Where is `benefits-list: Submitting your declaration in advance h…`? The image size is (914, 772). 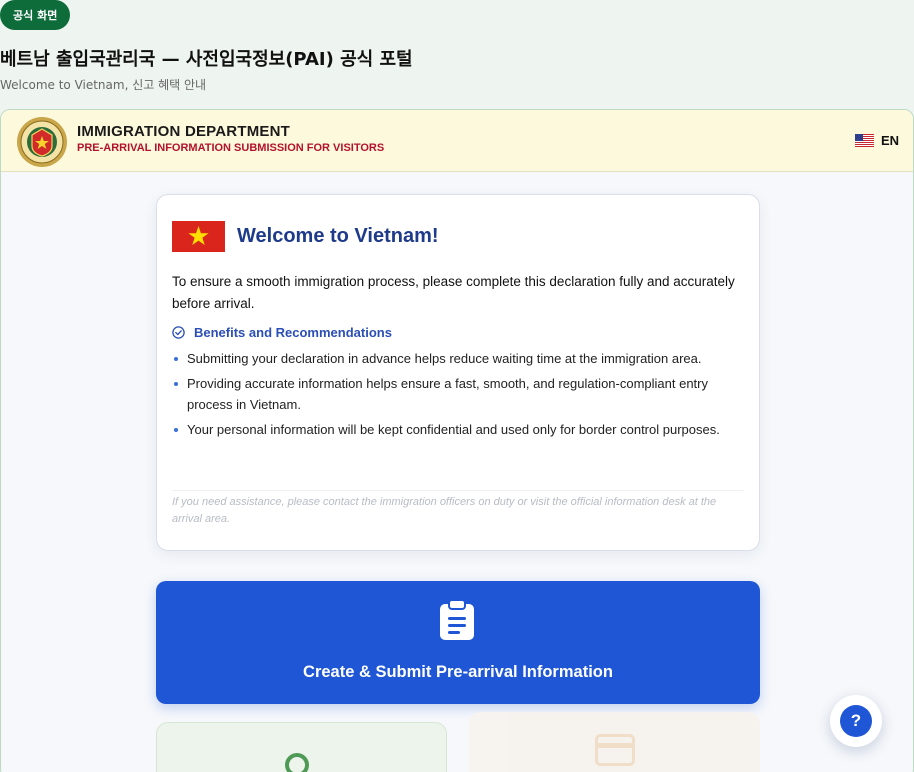
benefits-list: Submitting your declaration in advance h… is located at coordinates (457, 396).